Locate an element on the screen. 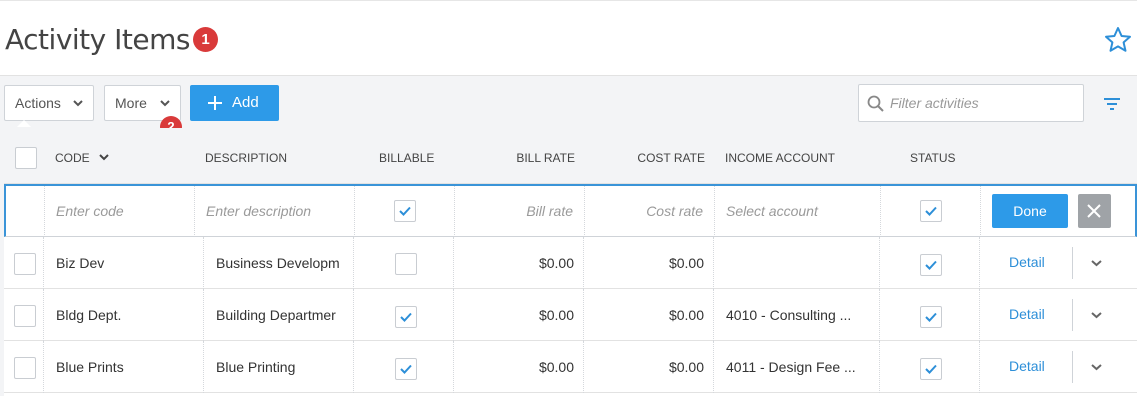 Image resolution: width=1137 pixels, height=396 pixels. dropdown-caret is located at coordinates (24, 123).